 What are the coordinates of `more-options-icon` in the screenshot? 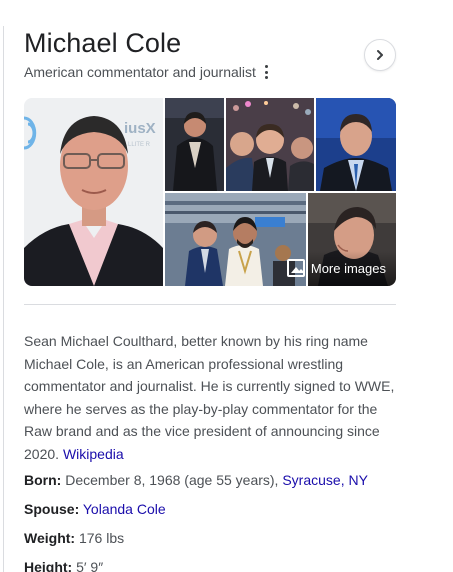 It's located at (267, 72).